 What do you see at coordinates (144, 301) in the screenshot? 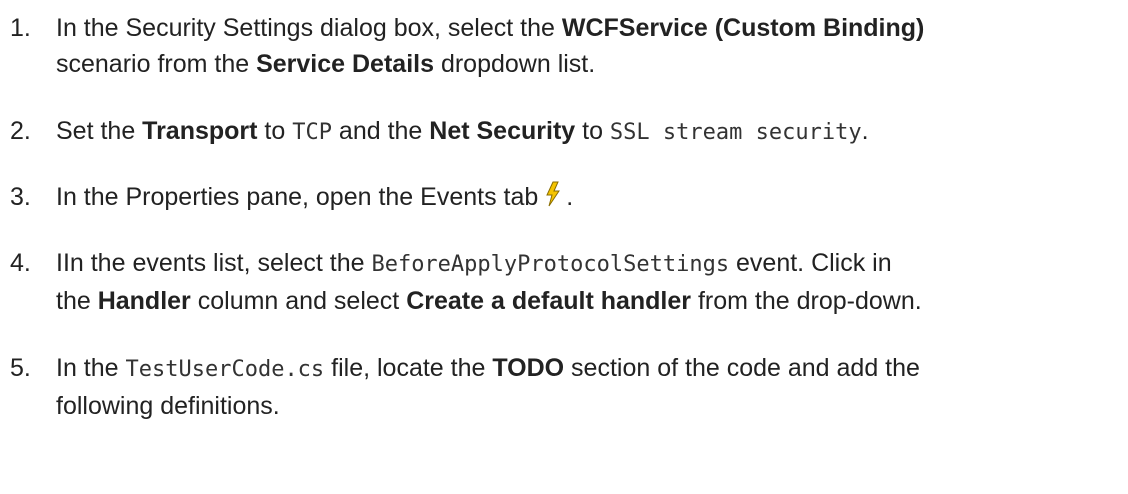
I see `handler-column-label: Handler` at bounding box center [144, 301].